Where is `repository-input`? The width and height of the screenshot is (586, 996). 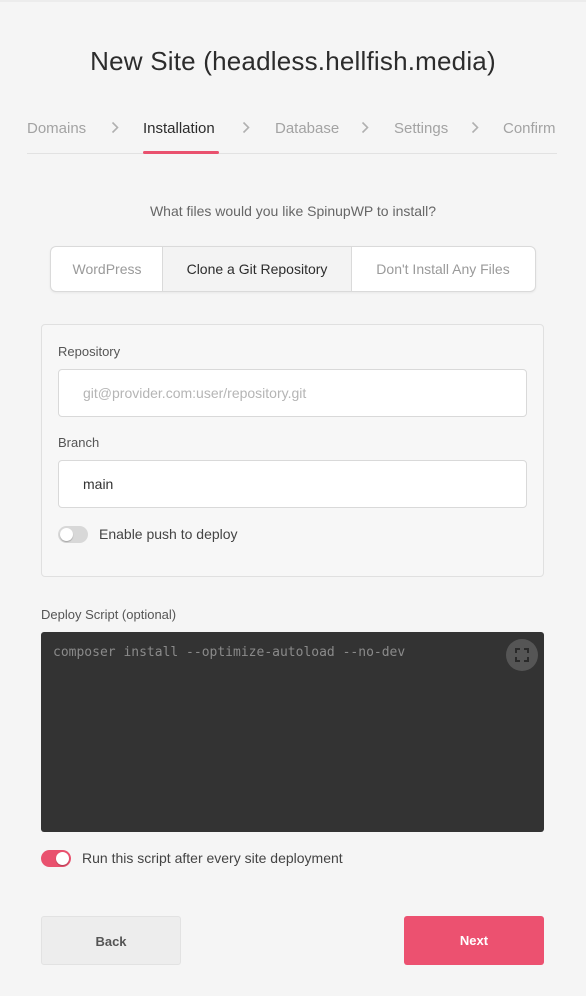
repository-input is located at coordinates (292, 393).